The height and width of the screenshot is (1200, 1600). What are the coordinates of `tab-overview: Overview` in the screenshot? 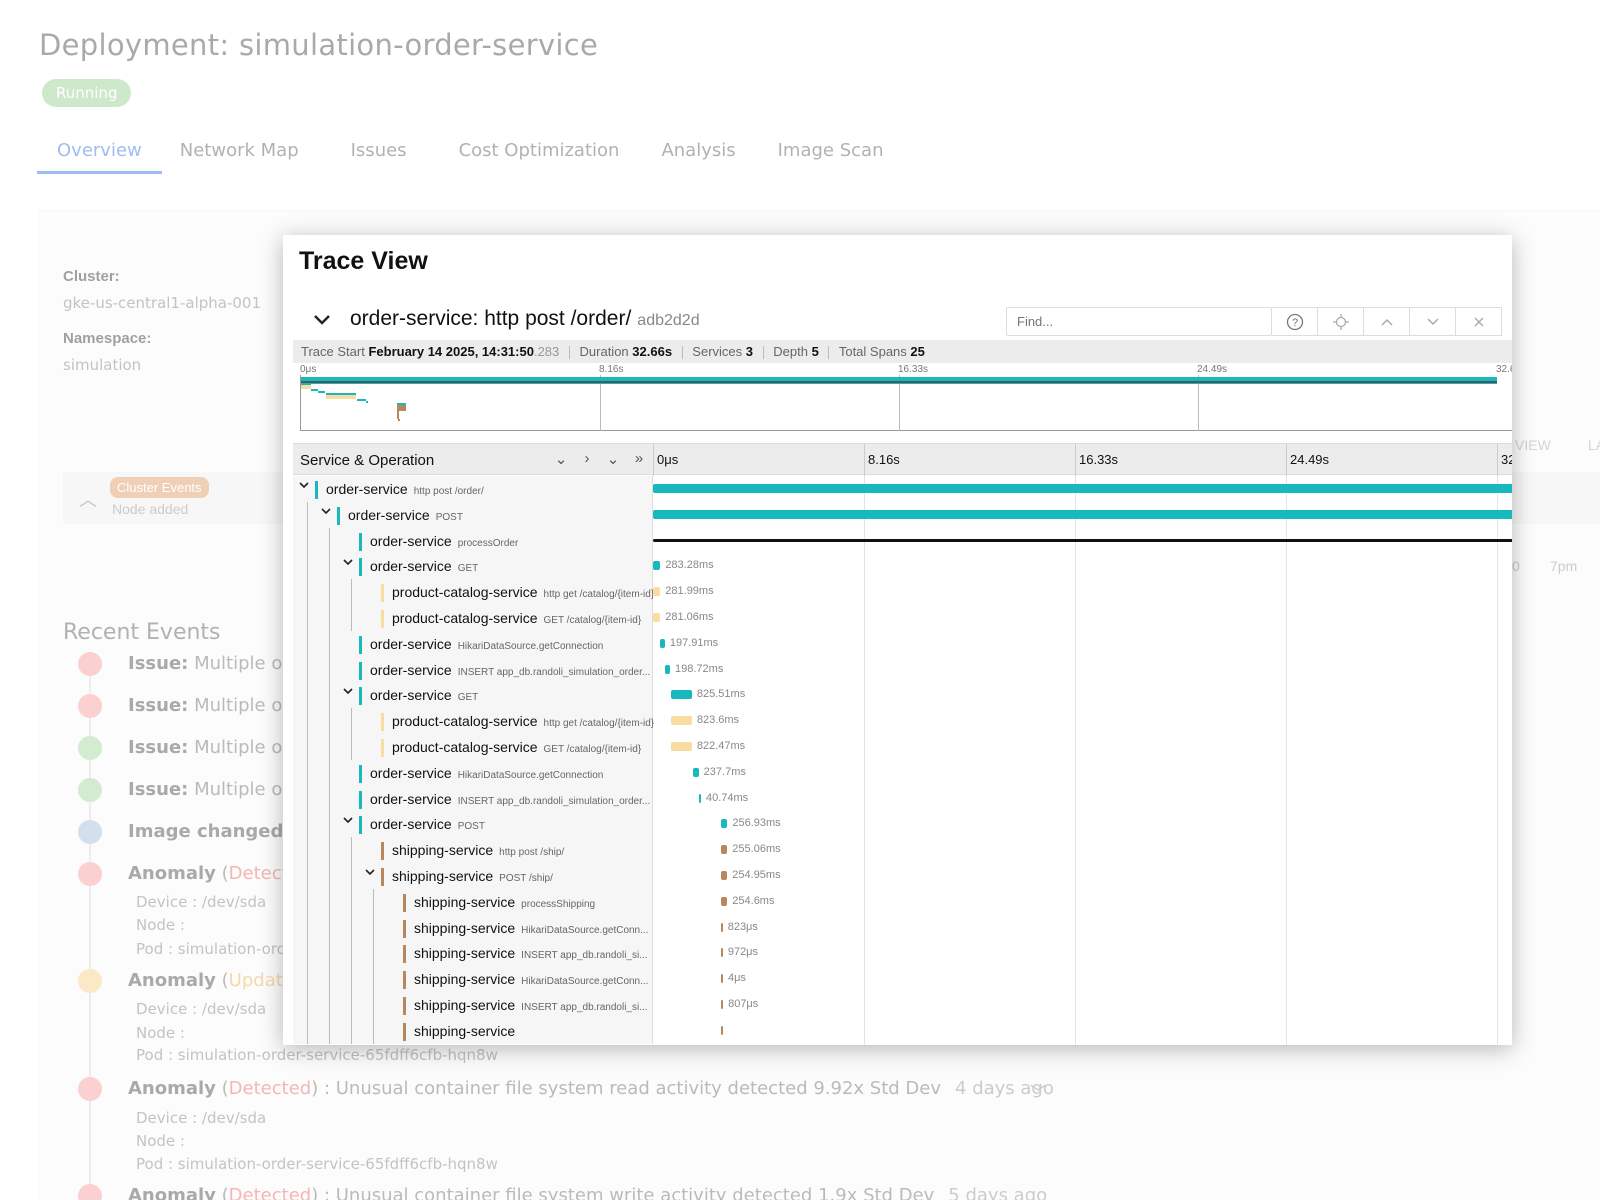 It's located at (99, 154).